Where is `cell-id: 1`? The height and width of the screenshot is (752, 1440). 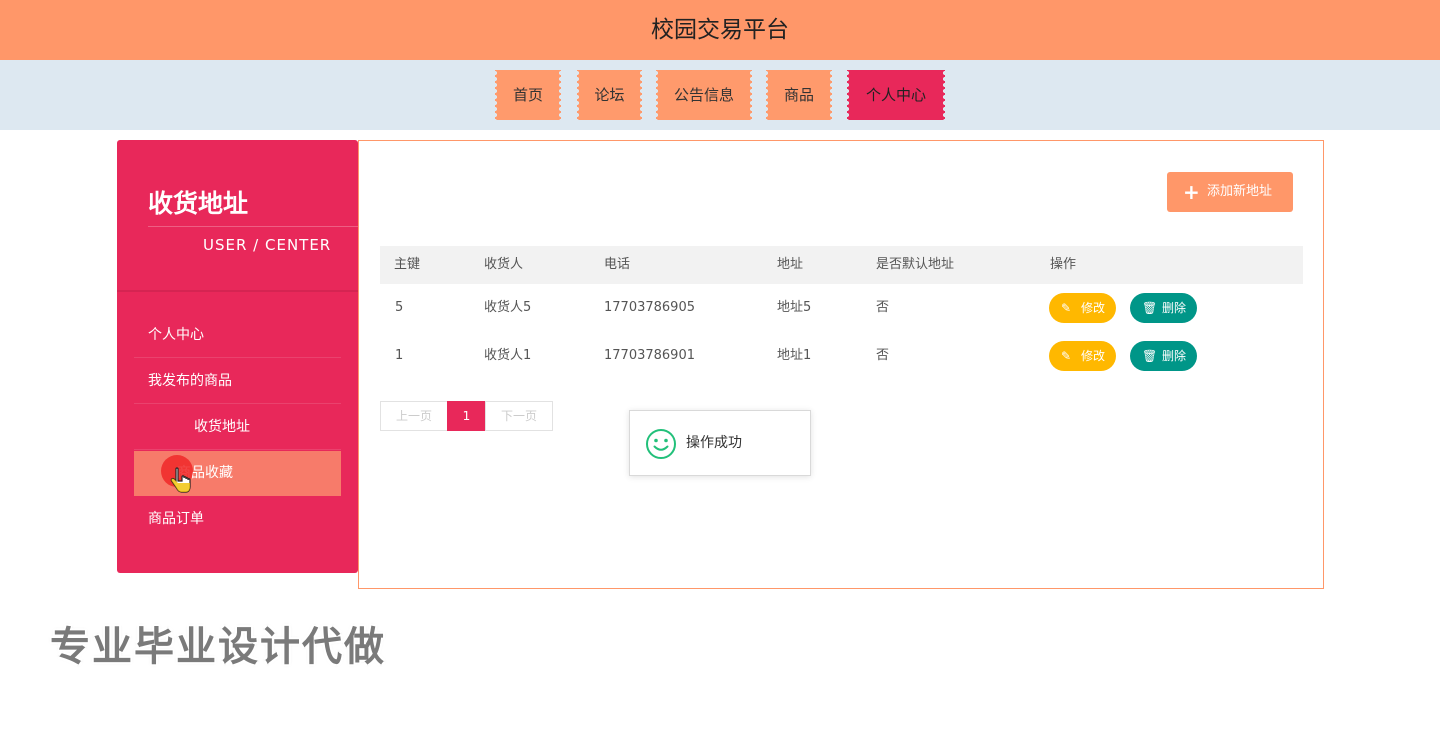 cell-id: 1 is located at coordinates (399, 355).